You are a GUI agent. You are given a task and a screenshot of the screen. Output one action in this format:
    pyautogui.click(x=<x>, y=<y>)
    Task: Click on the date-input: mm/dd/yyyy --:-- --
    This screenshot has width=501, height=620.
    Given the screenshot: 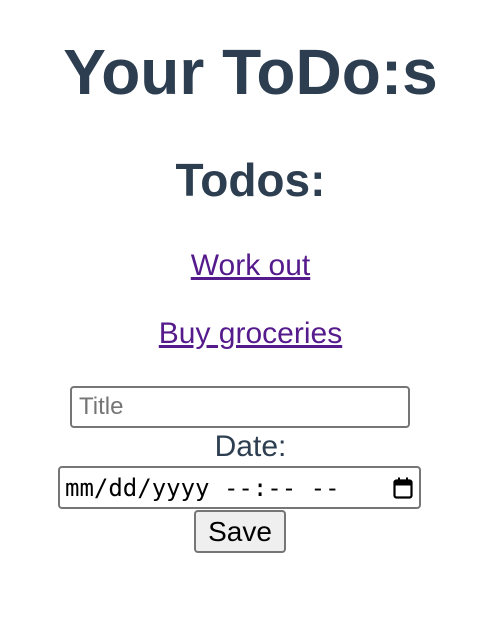 What is the action you would take?
    pyautogui.click(x=239, y=487)
    